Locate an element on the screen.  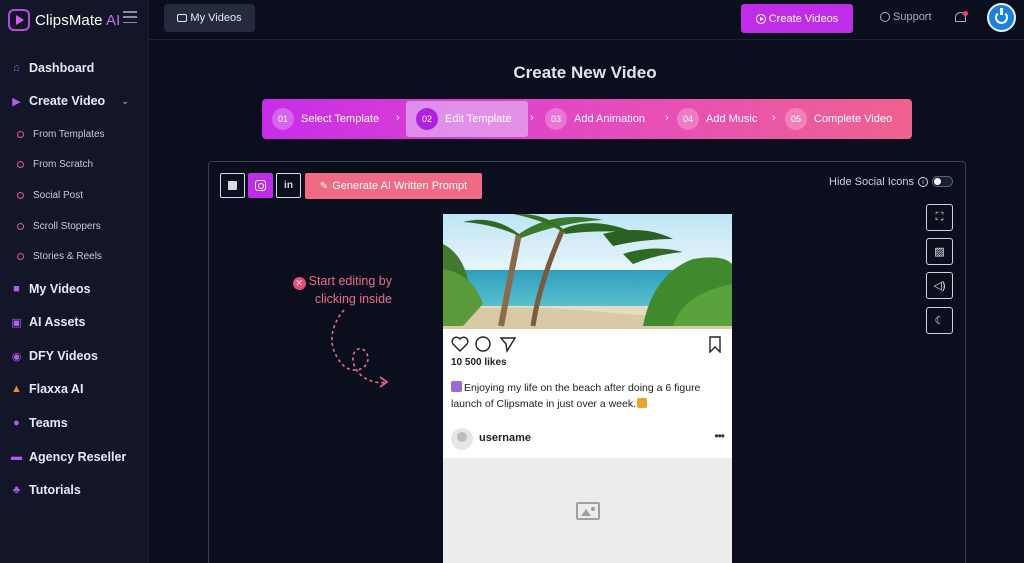
step-complete-video: 05 Complete Video is located at coordinates (838, 119).